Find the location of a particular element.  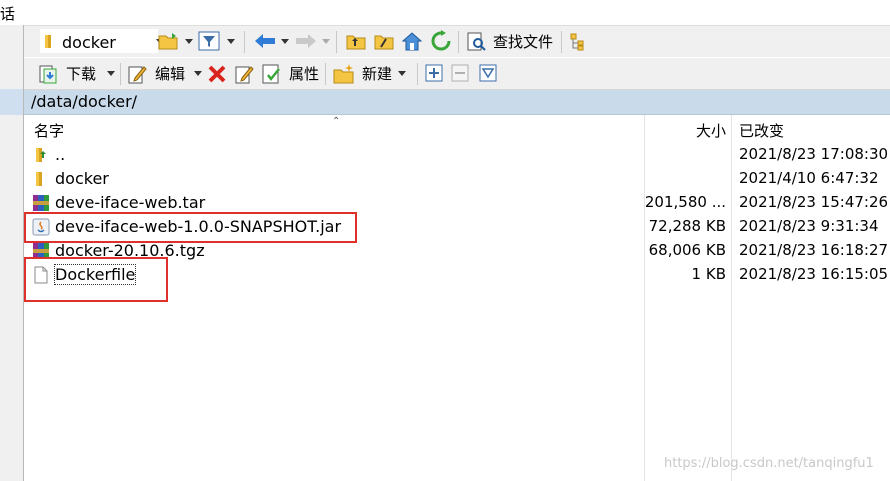

parent-directory-icon is located at coordinates (356, 41).